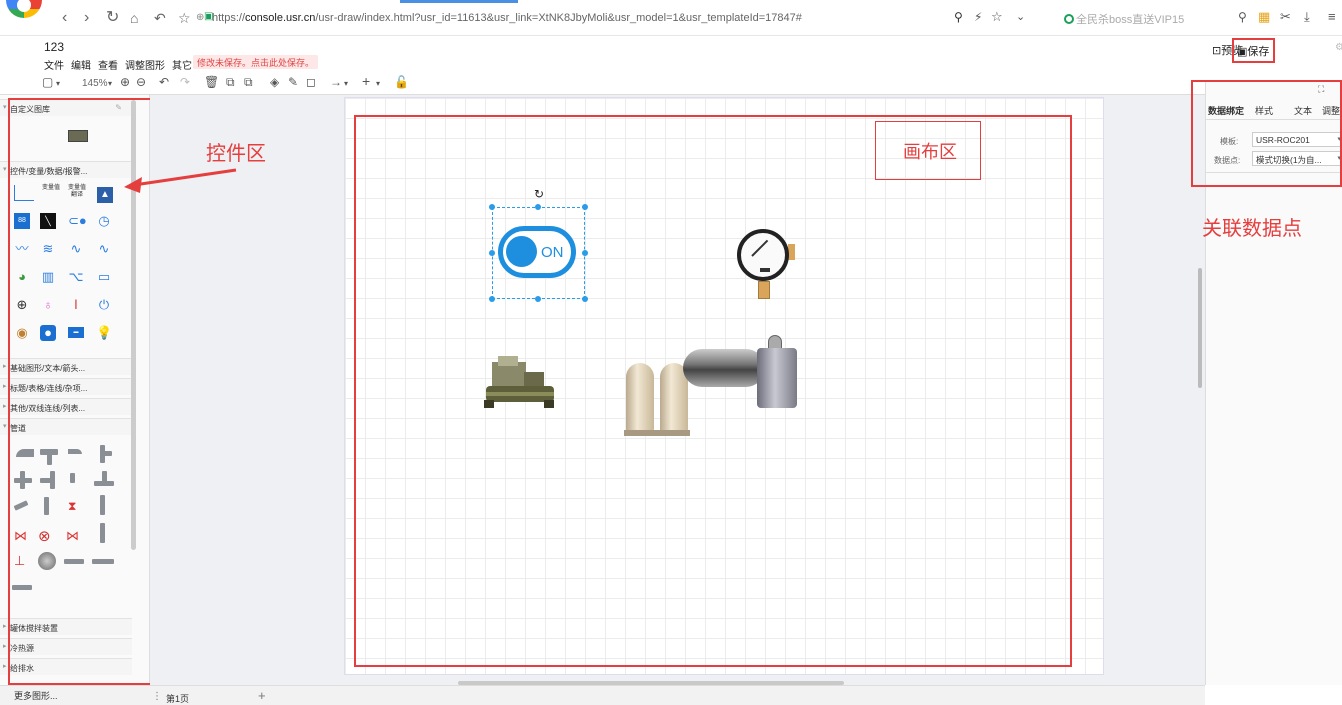 This screenshot has height=705, width=1342. What do you see at coordinates (230, 82) in the screenshot?
I see `to-front-icon: ⧉` at bounding box center [230, 82].